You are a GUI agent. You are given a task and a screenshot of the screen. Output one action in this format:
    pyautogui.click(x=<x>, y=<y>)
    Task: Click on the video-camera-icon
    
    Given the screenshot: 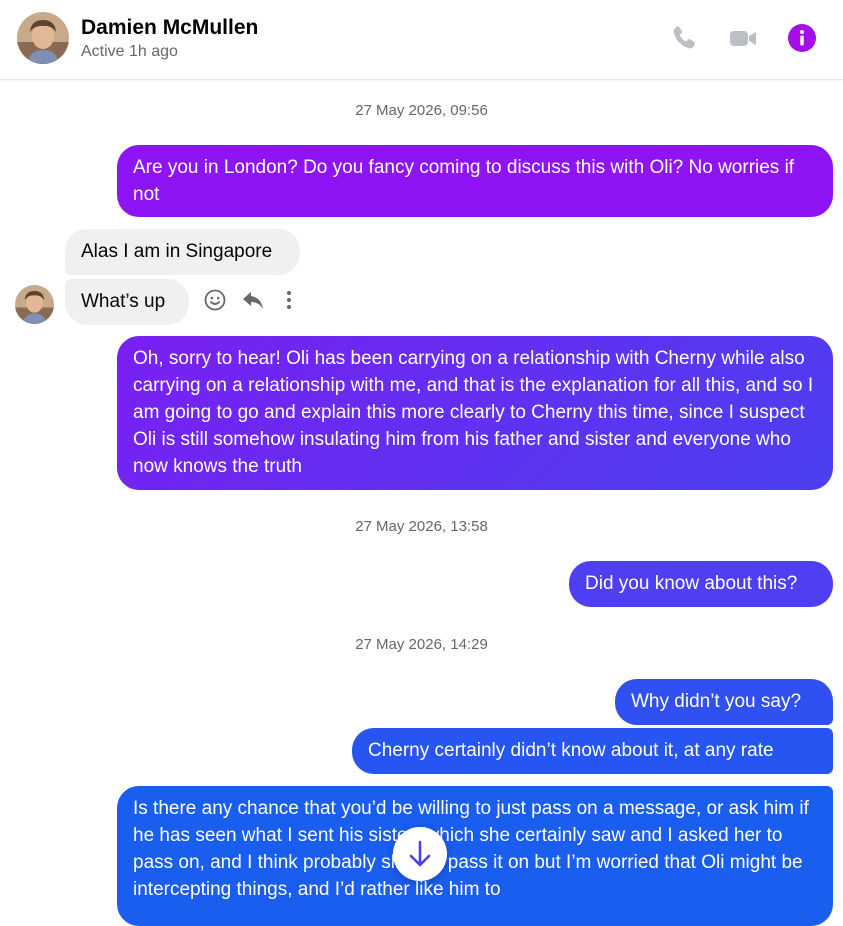 What is the action you would take?
    pyautogui.click(x=743, y=38)
    